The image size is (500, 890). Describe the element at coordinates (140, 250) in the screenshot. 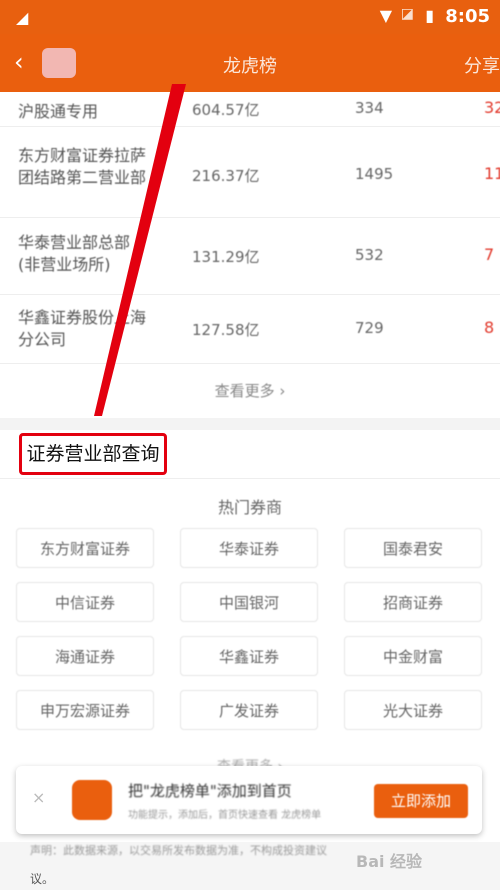

I see `annotation-arrow-icon` at that location.